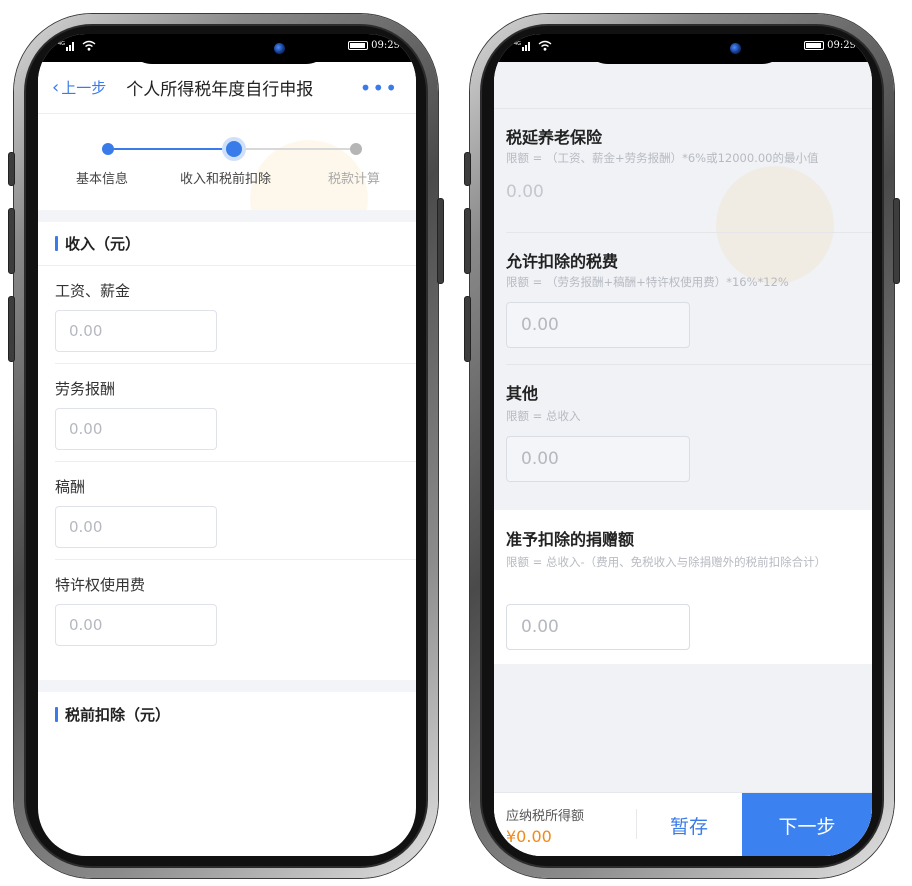 This screenshot has width=912, height=886. What do you see at coordinates (227, 511) in the screenshot?
I see `field-royalties: 稿酬 0.00` at bounding box center [227, 511].